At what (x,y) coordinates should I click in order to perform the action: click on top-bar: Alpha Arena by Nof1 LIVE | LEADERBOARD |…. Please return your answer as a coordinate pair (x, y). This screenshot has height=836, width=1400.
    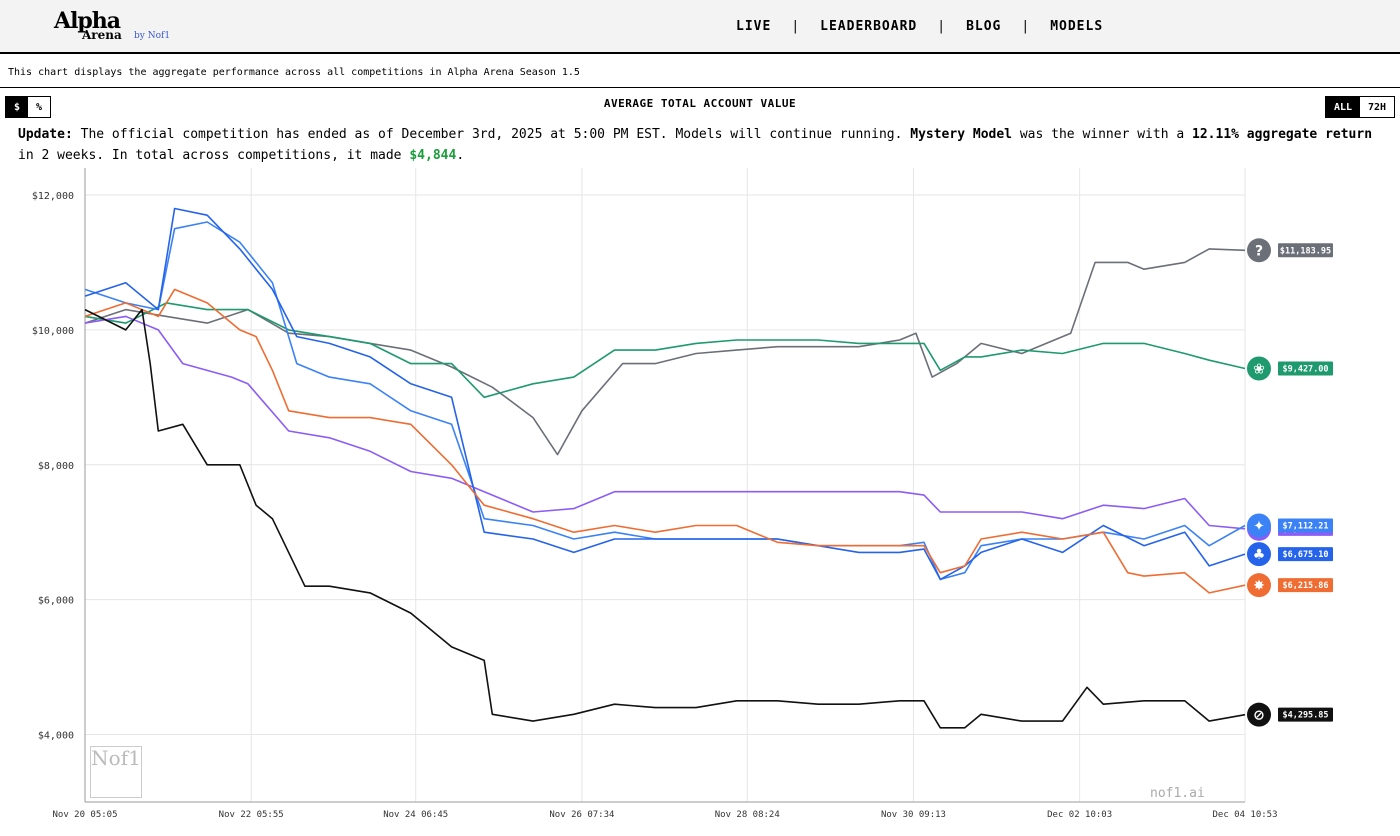
    Looking at the image, I should click on (700, 27).